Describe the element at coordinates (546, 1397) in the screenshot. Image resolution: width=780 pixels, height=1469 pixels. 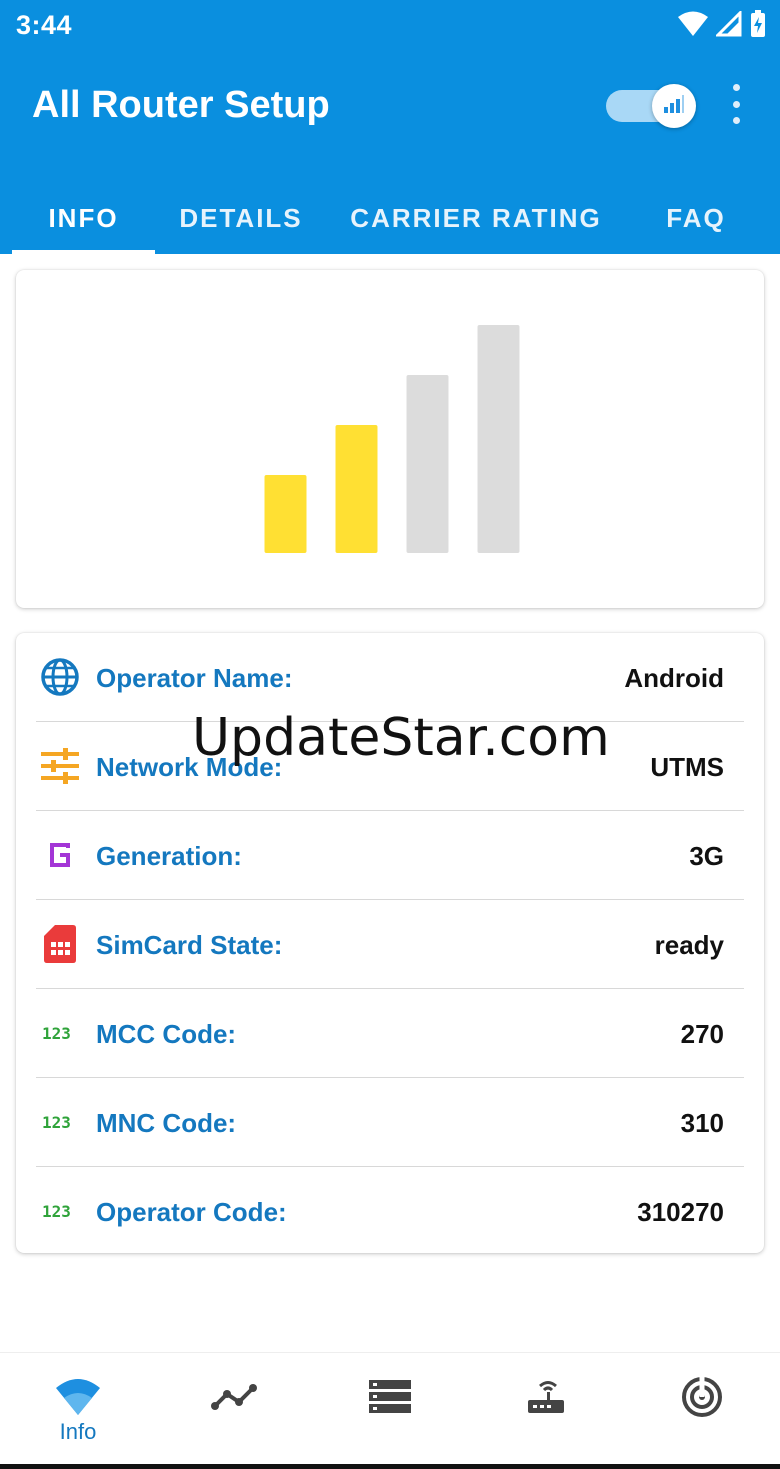
I see `router-icon` at that location.